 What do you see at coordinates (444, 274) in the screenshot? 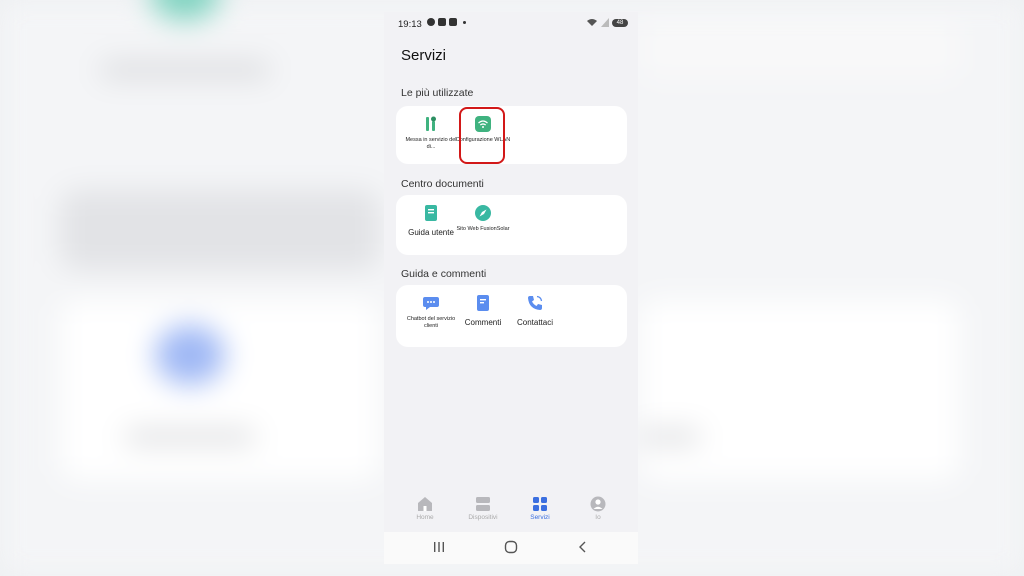
I see `section-label-help: Guida e commenti` at bounding box center [444, 274].